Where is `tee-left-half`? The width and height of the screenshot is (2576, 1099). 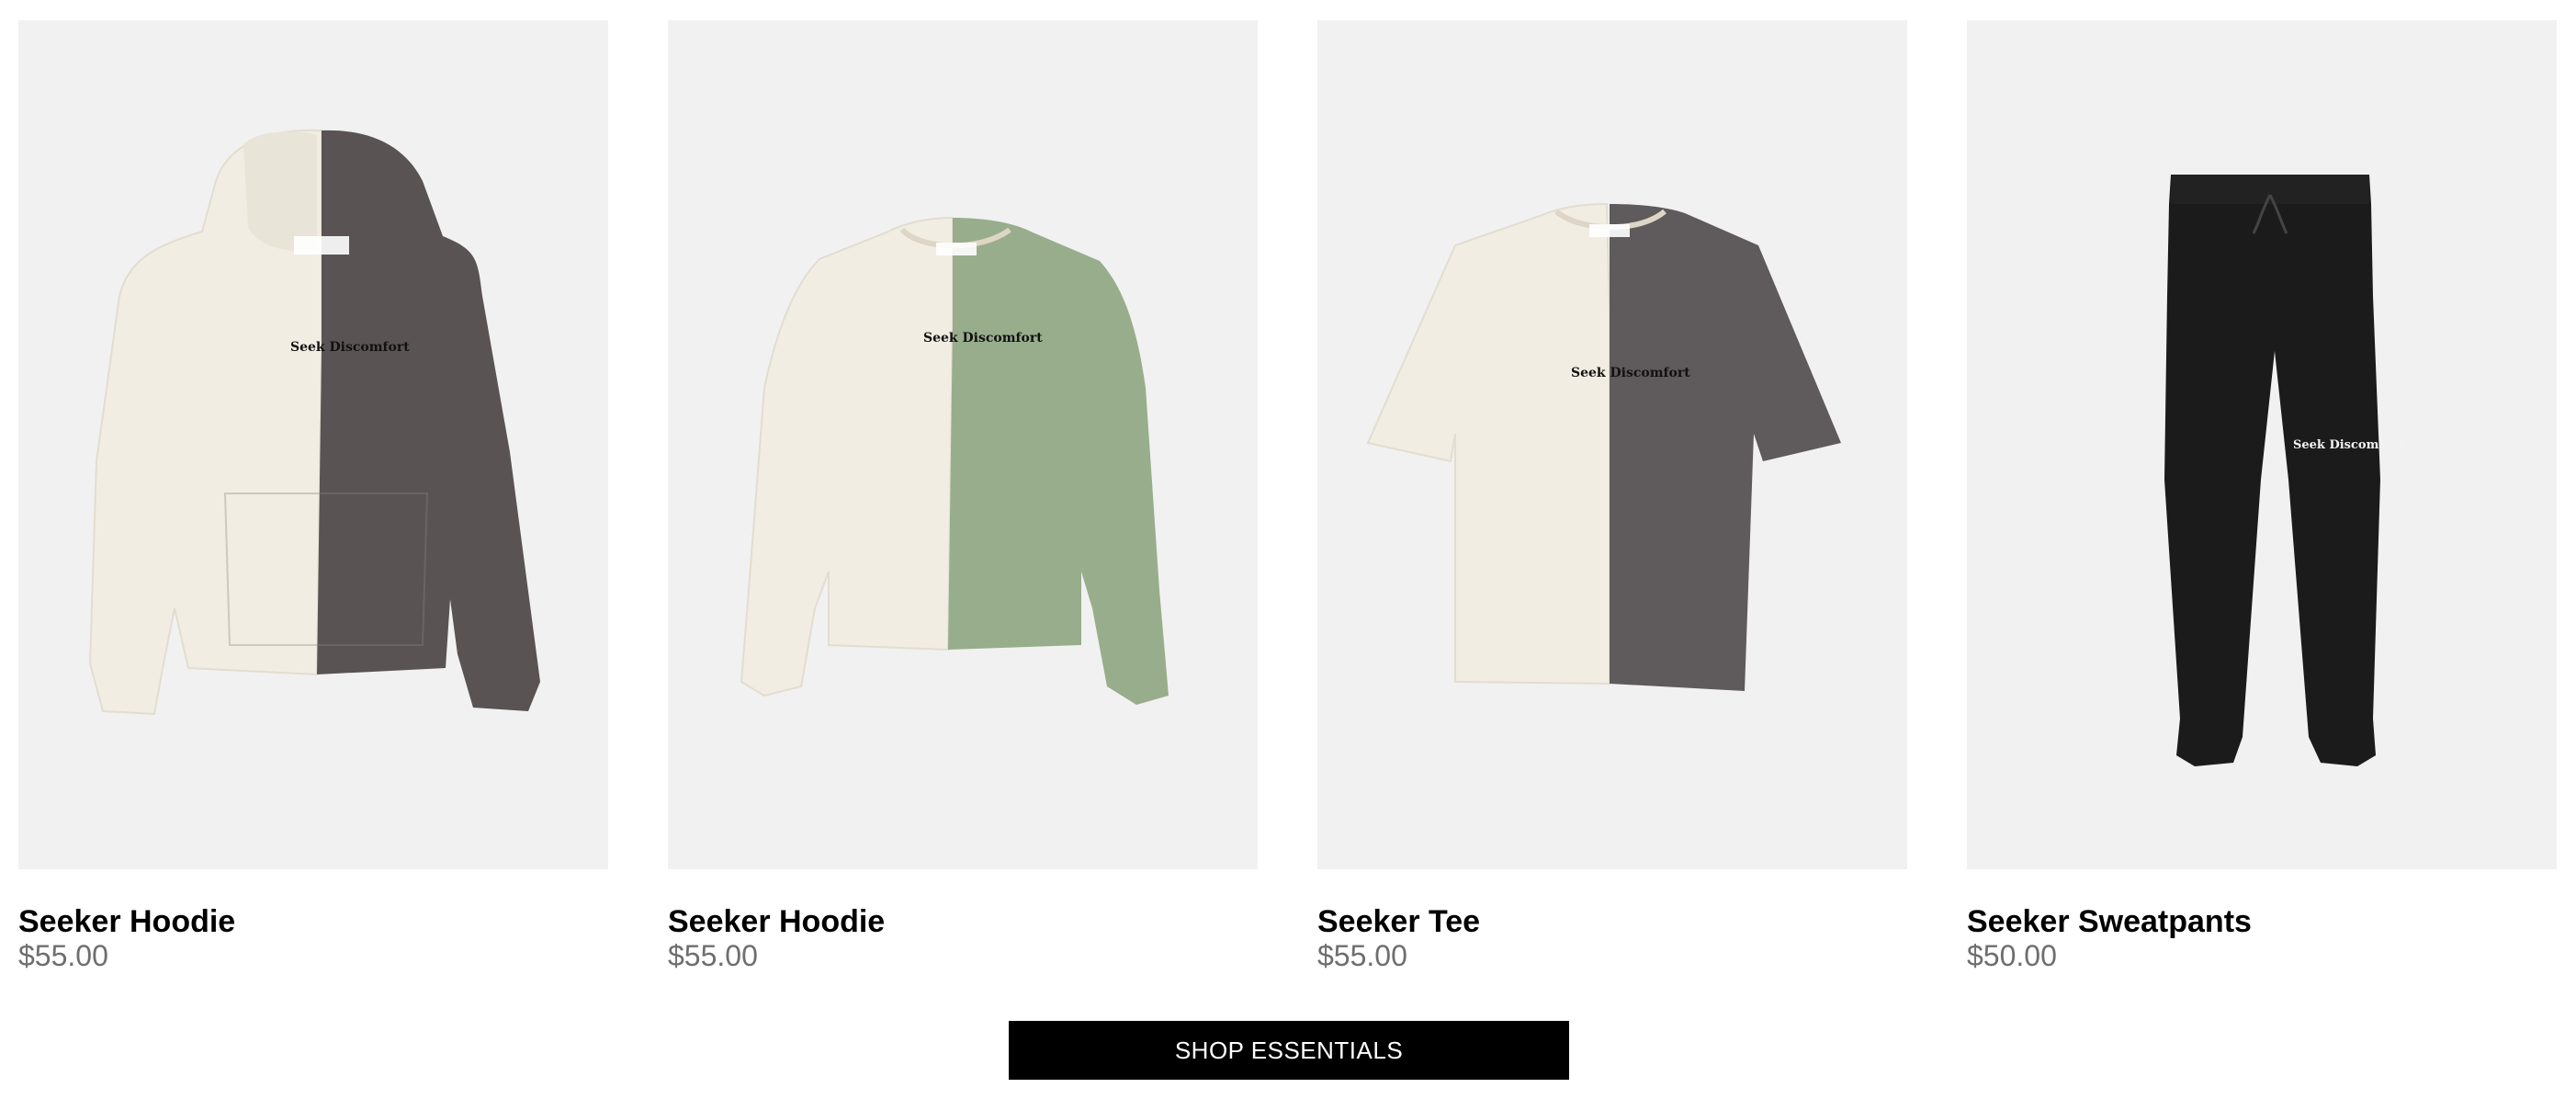
tee-left-half is located at coordinates (1488, 443).